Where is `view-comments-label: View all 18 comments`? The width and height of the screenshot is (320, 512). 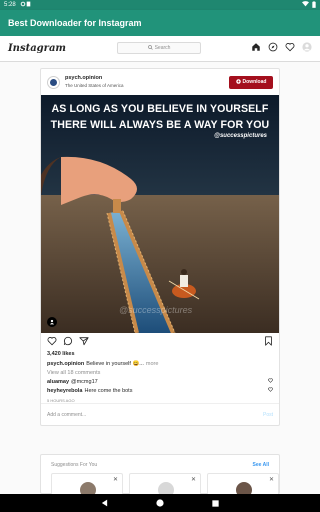 view-comments-label: View all 18 comments is located at coordinates (74, 372).